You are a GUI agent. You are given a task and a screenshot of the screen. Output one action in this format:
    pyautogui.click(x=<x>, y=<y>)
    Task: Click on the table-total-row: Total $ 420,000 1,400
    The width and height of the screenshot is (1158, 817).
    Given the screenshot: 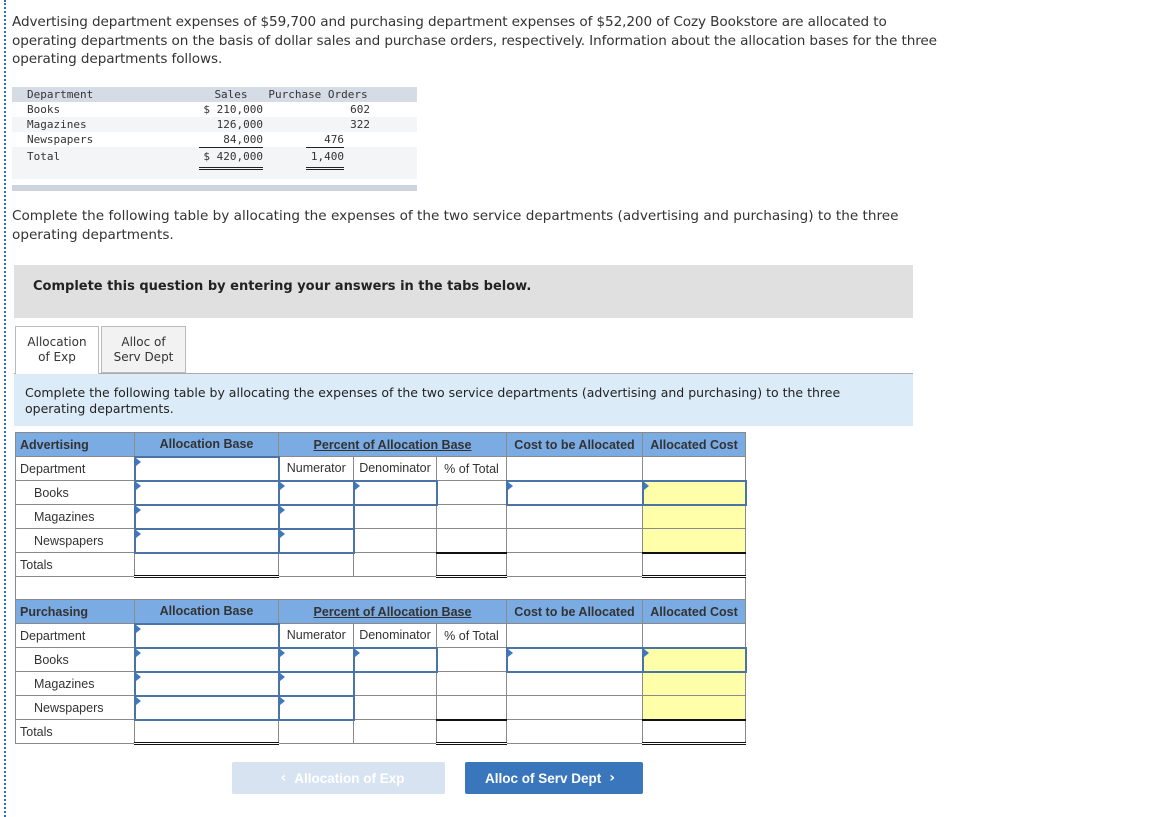 What is the action you would take?
    pyautogui.click(x=214, y=158)
    